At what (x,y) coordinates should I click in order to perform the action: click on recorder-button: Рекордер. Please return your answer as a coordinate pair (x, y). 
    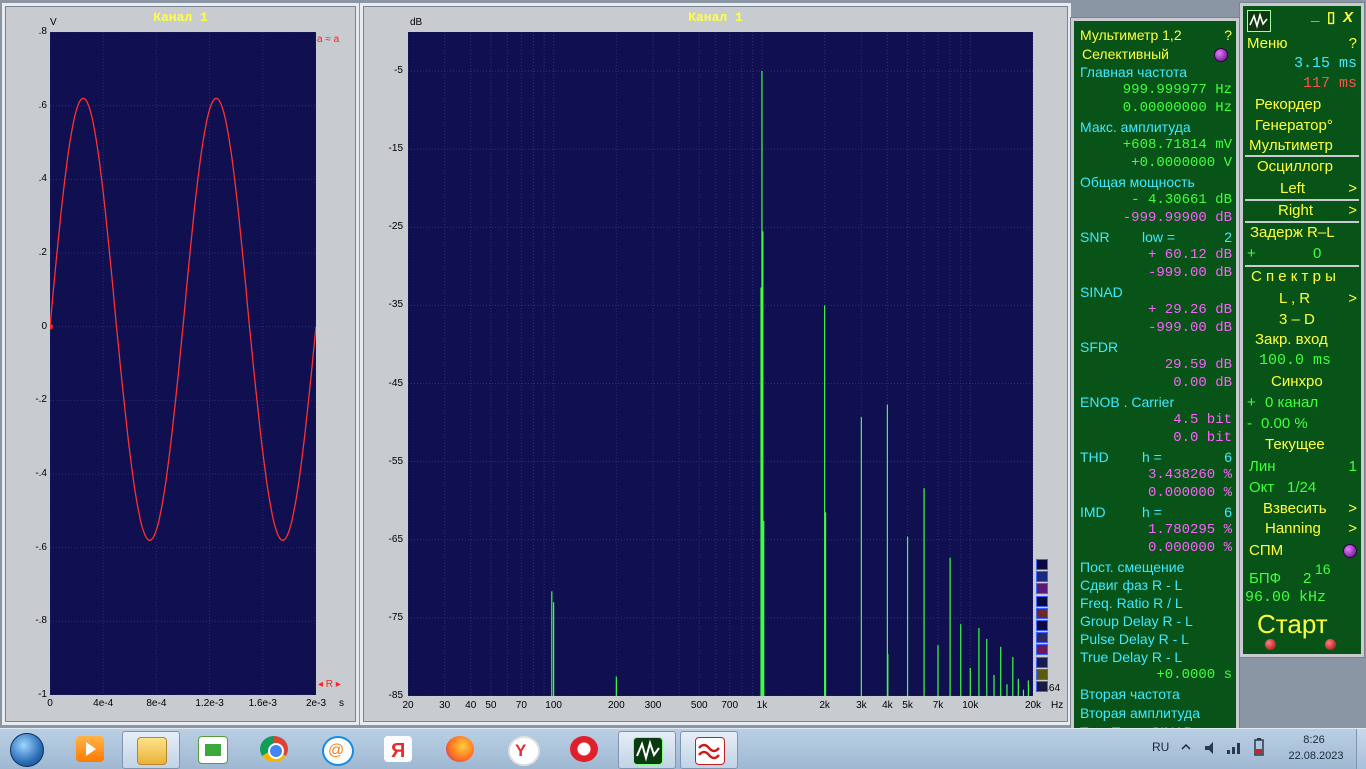
    Looking at the image, I should click on (1306, 105).